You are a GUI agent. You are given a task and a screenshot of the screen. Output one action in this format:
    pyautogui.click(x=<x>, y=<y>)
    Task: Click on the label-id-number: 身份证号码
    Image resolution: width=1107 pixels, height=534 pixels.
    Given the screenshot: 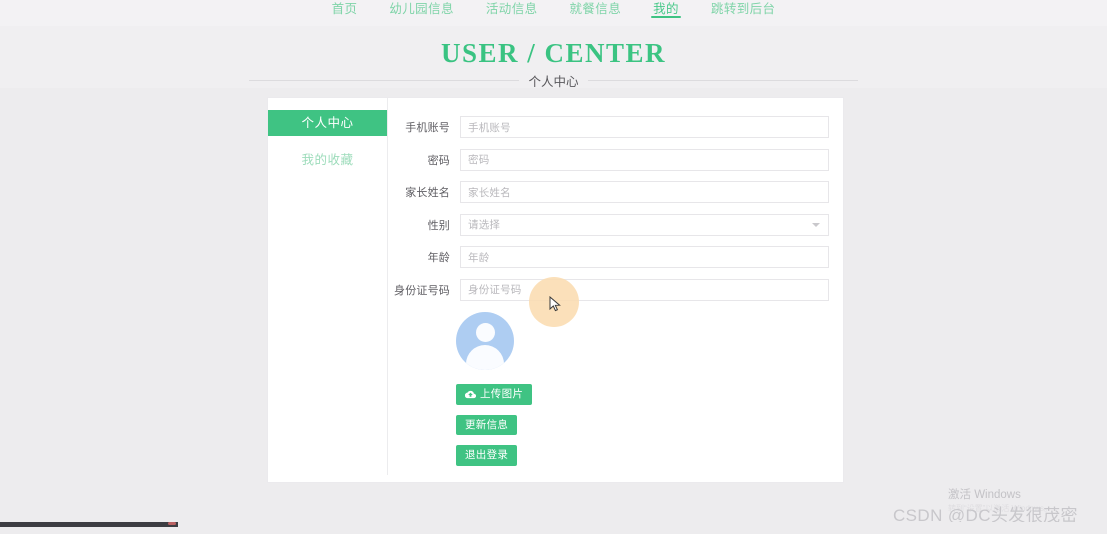 What is the action you would take?
    pyautogui.click(x=422, y=290)
    